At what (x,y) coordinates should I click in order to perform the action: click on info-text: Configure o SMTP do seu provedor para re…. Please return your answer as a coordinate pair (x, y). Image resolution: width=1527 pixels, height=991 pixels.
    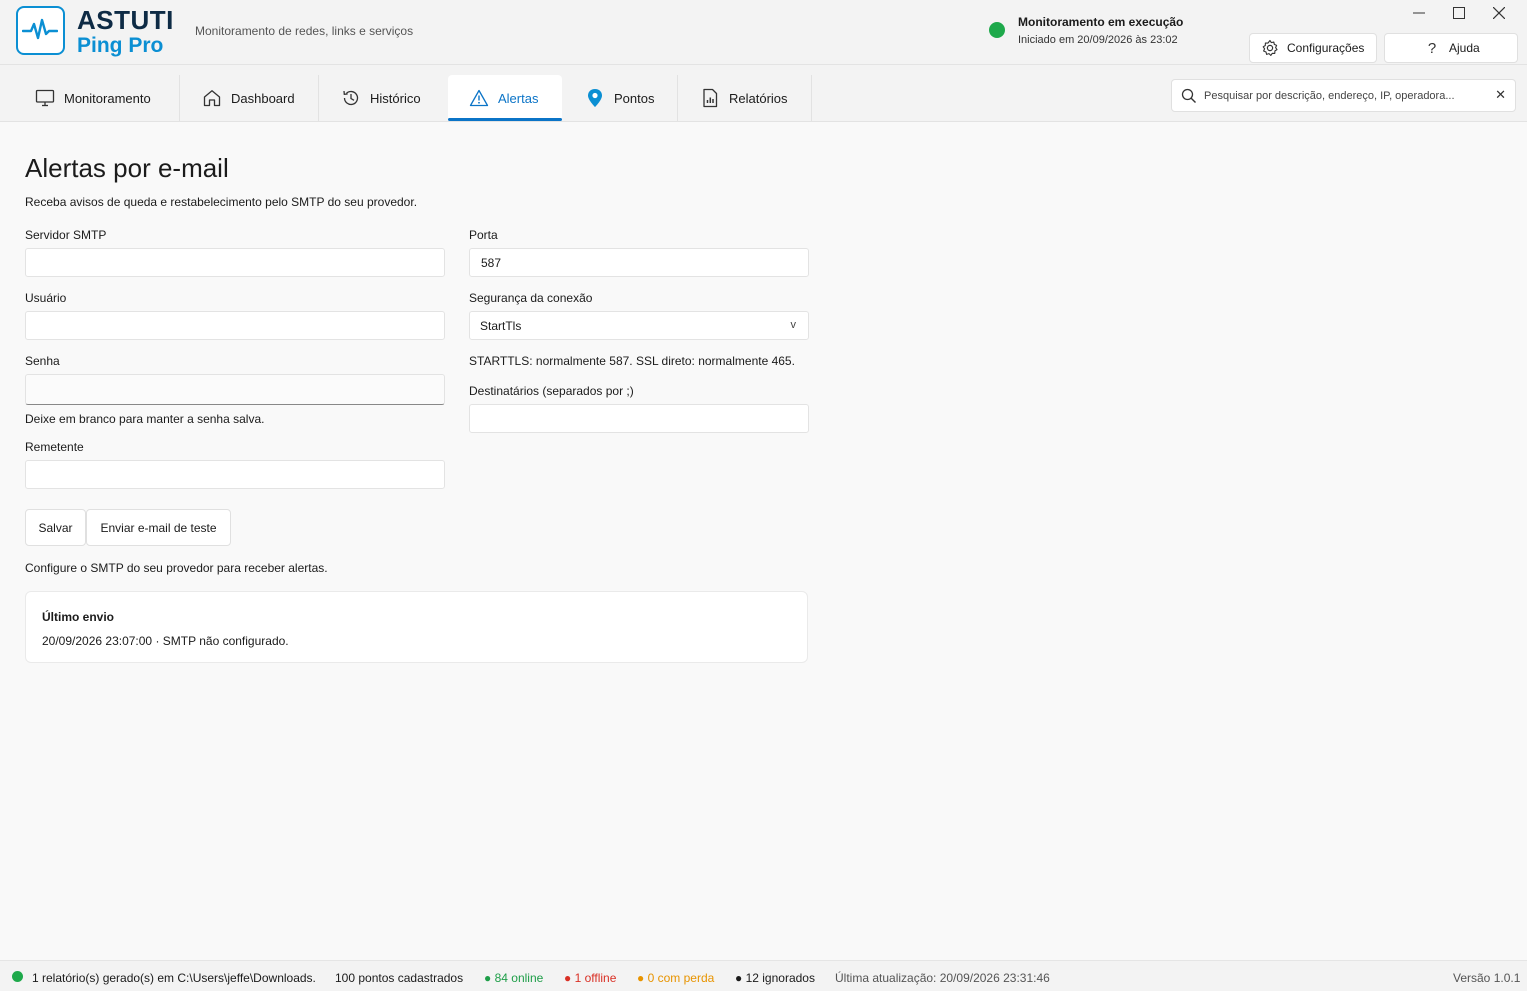
    Looking at the image, I should click on (176, 568).